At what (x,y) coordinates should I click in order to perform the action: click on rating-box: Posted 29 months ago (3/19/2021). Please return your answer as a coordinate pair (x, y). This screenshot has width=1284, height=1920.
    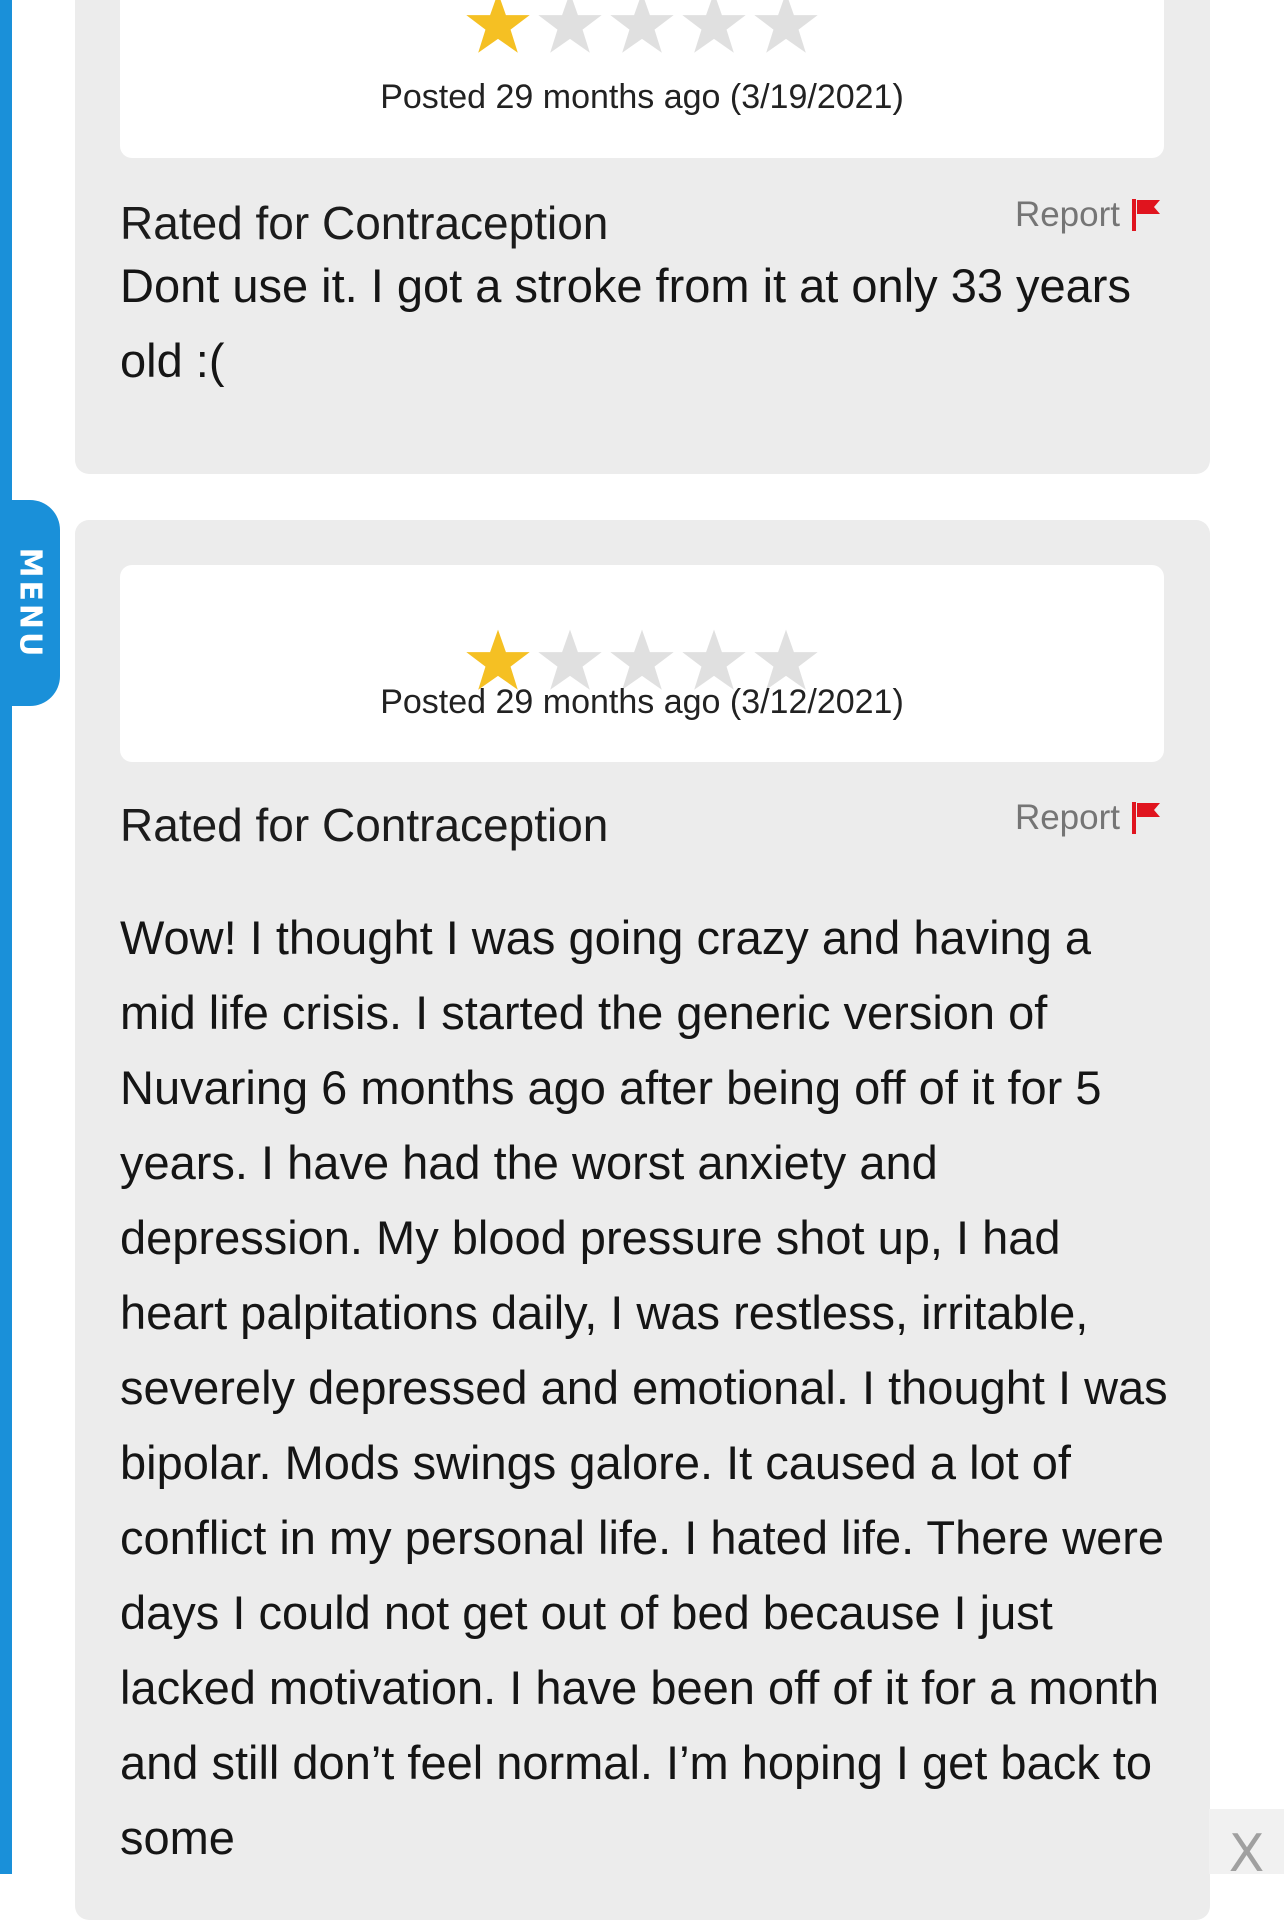
    Looking at the image, I should click on (642, 79).